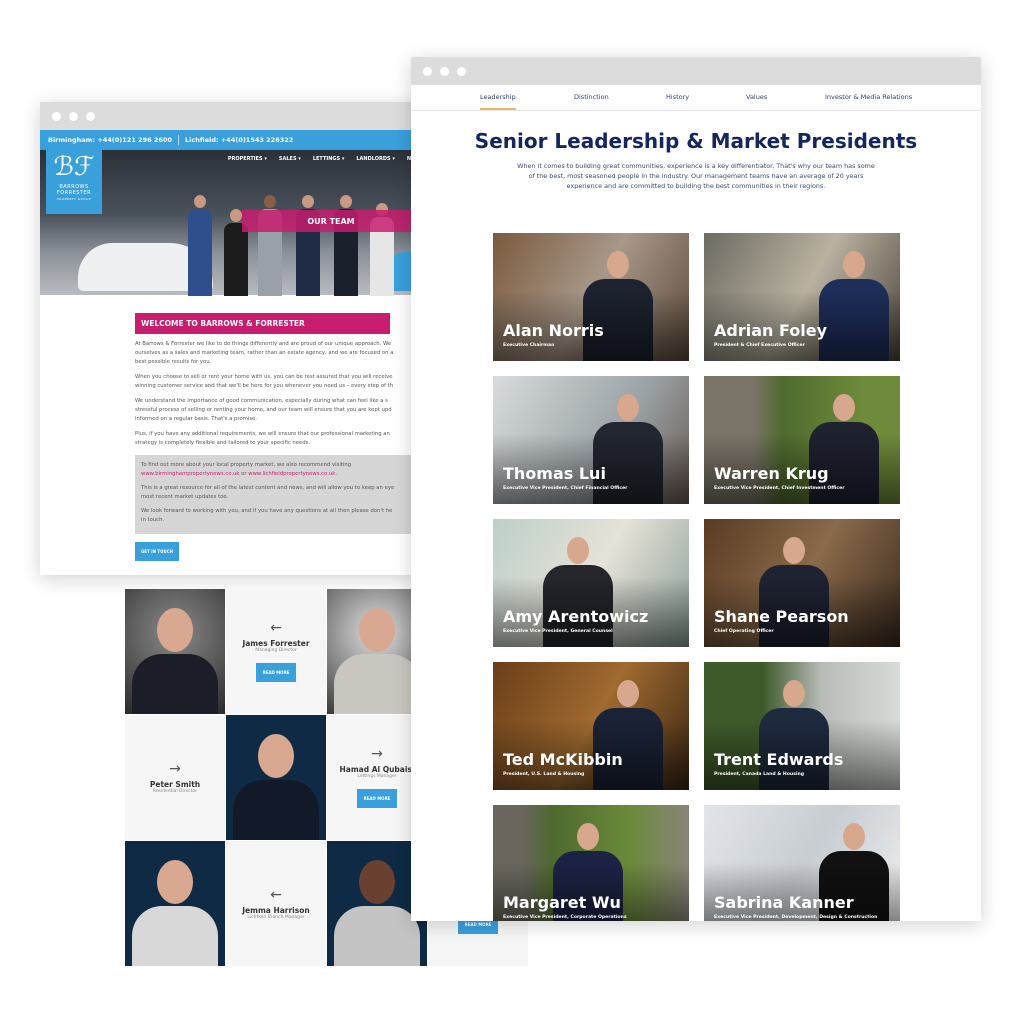 The height and width of the screenshot is (1024, 1024). I want to click on divider, so click(179, 140).